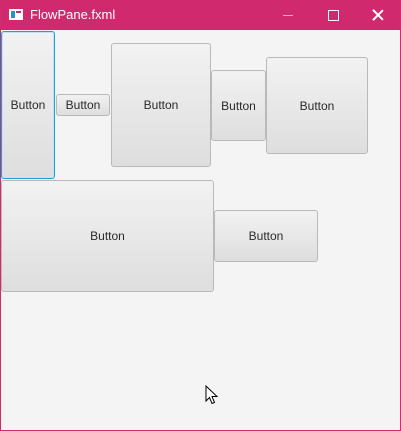  I want to click on maximize-icon, so click(333, 15).